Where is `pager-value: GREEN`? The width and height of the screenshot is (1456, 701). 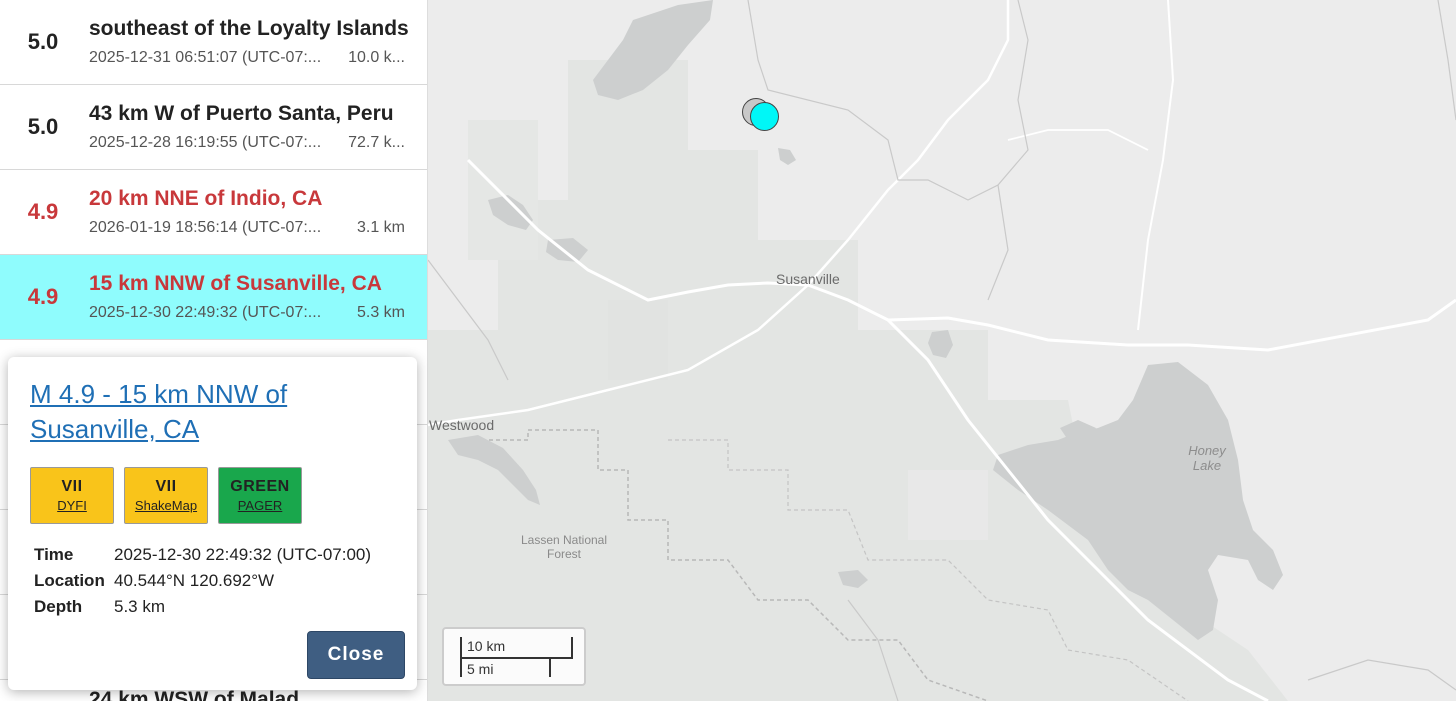
pager-value: GREEN is located at coordinates (260, 486).